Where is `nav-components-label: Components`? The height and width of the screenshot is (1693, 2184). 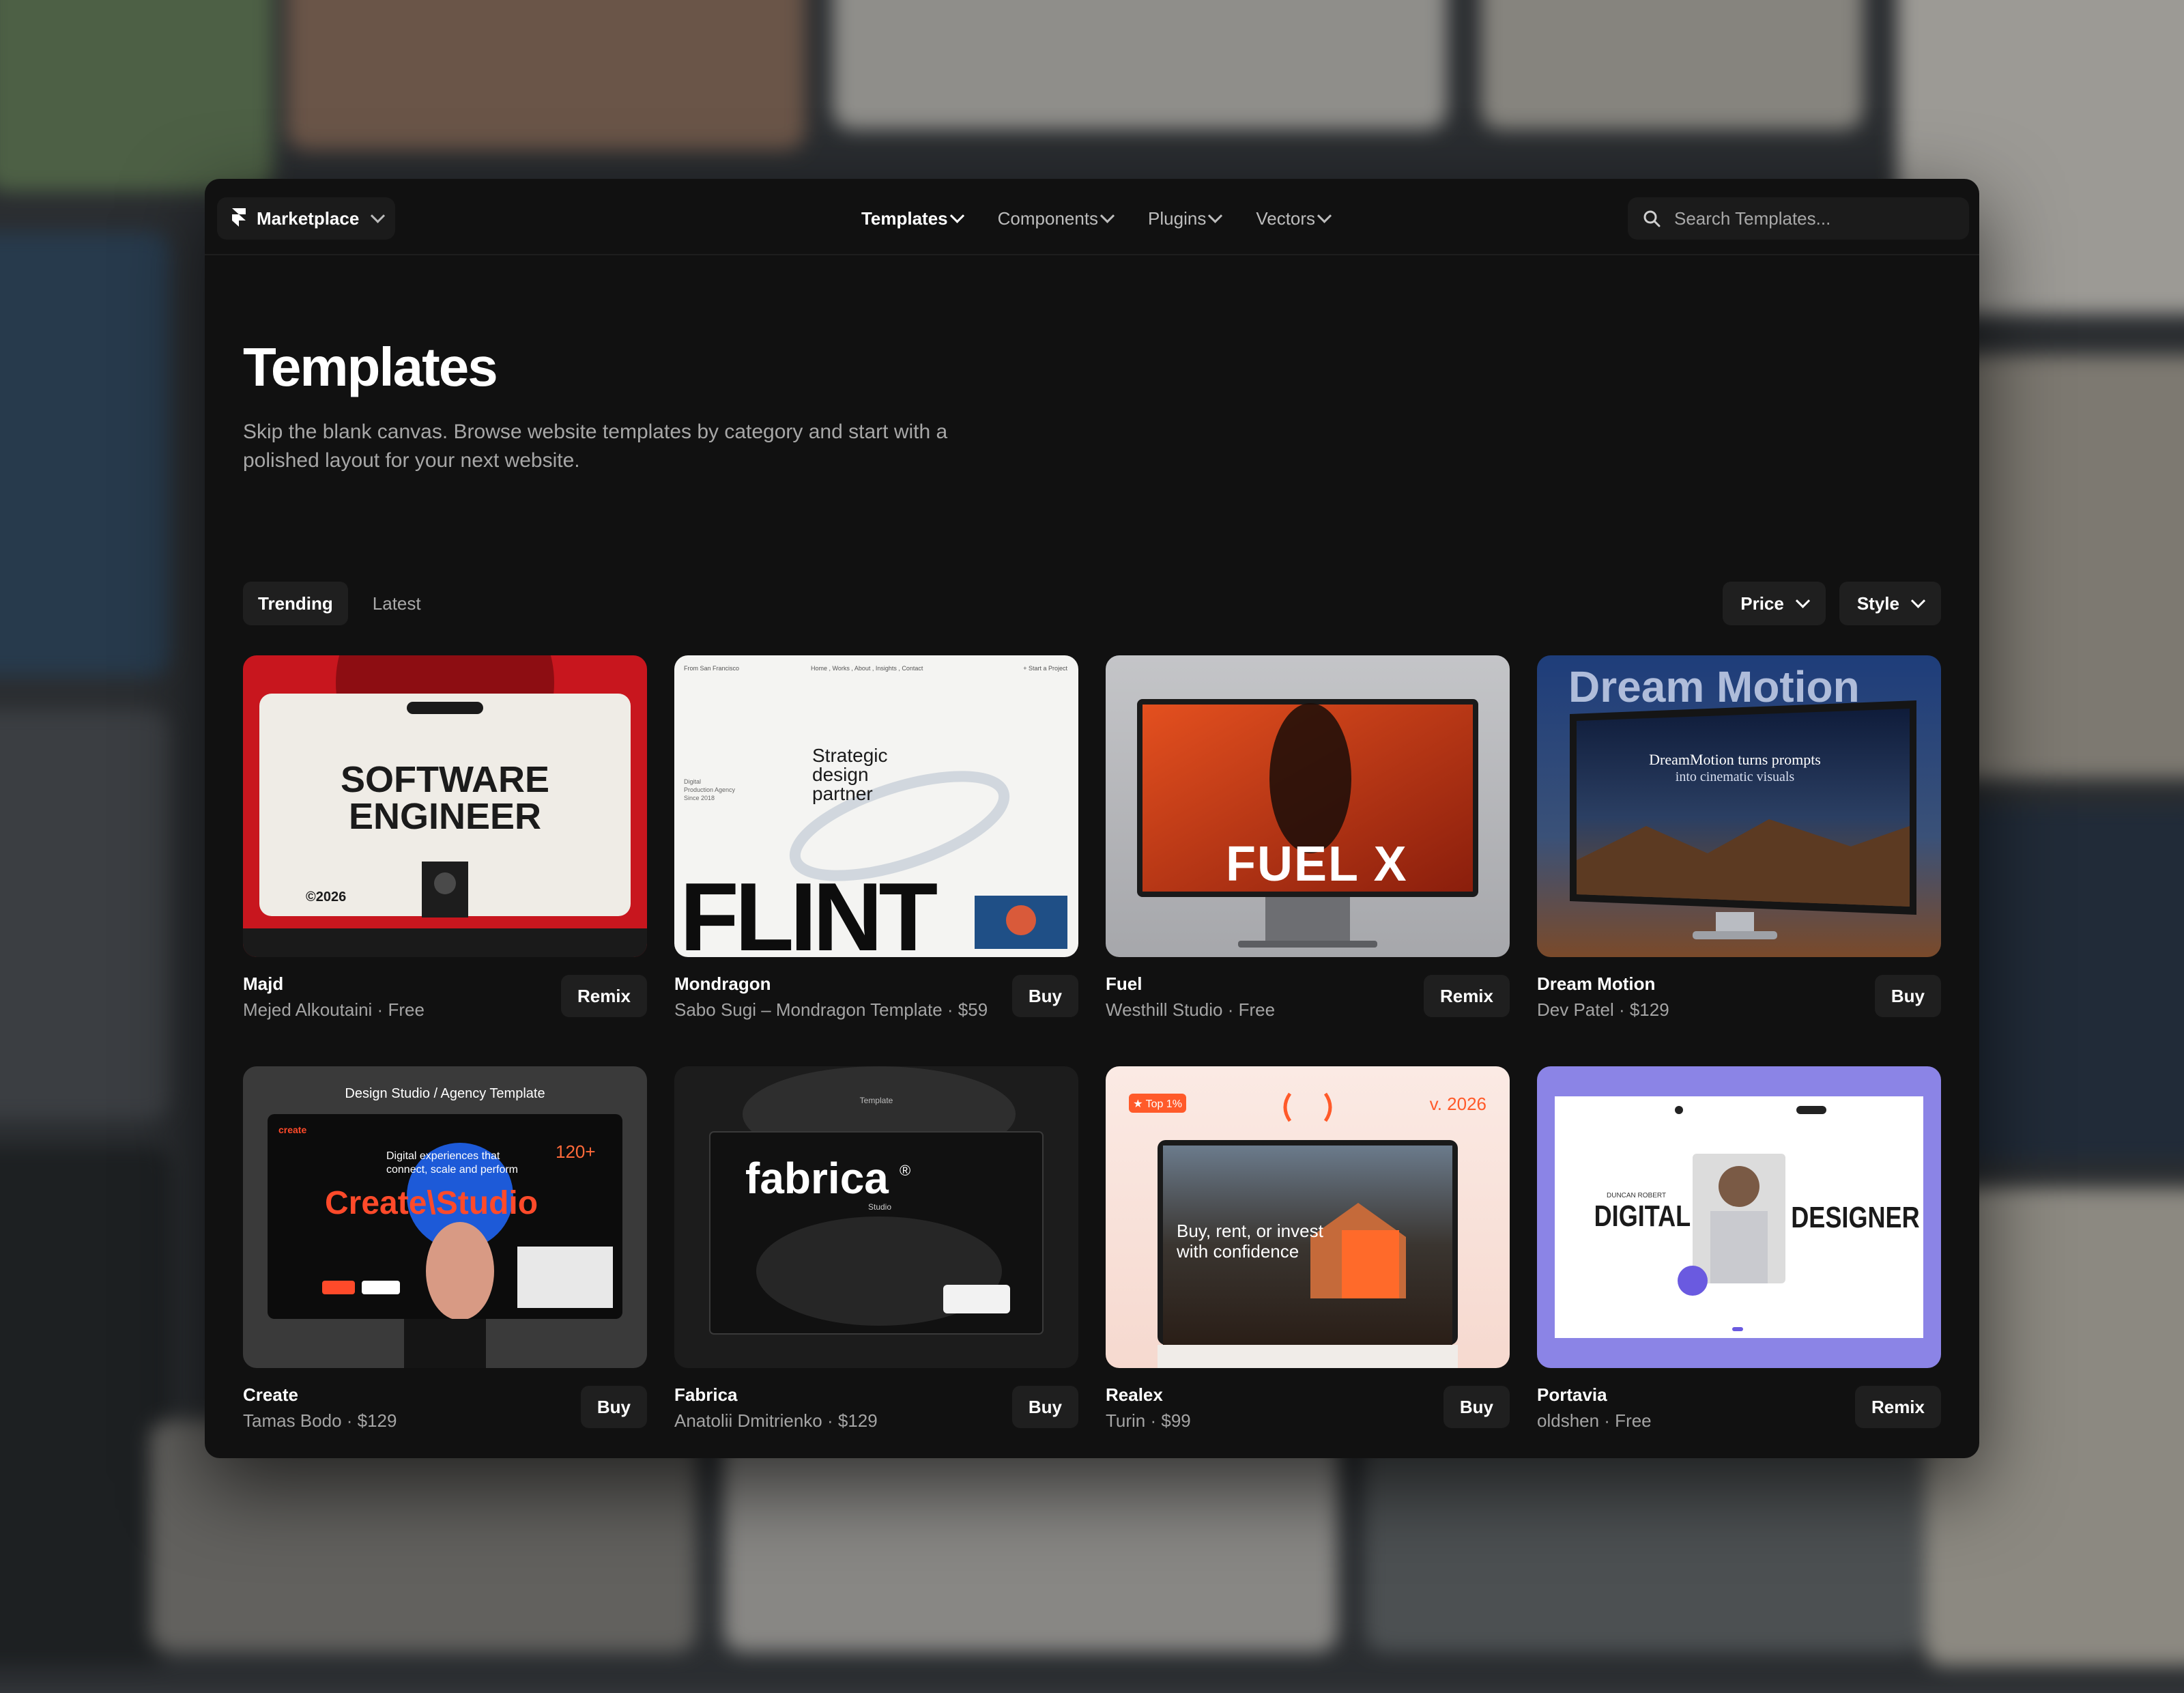
nav-components-label: Components is located at coordinates (1048, 218).